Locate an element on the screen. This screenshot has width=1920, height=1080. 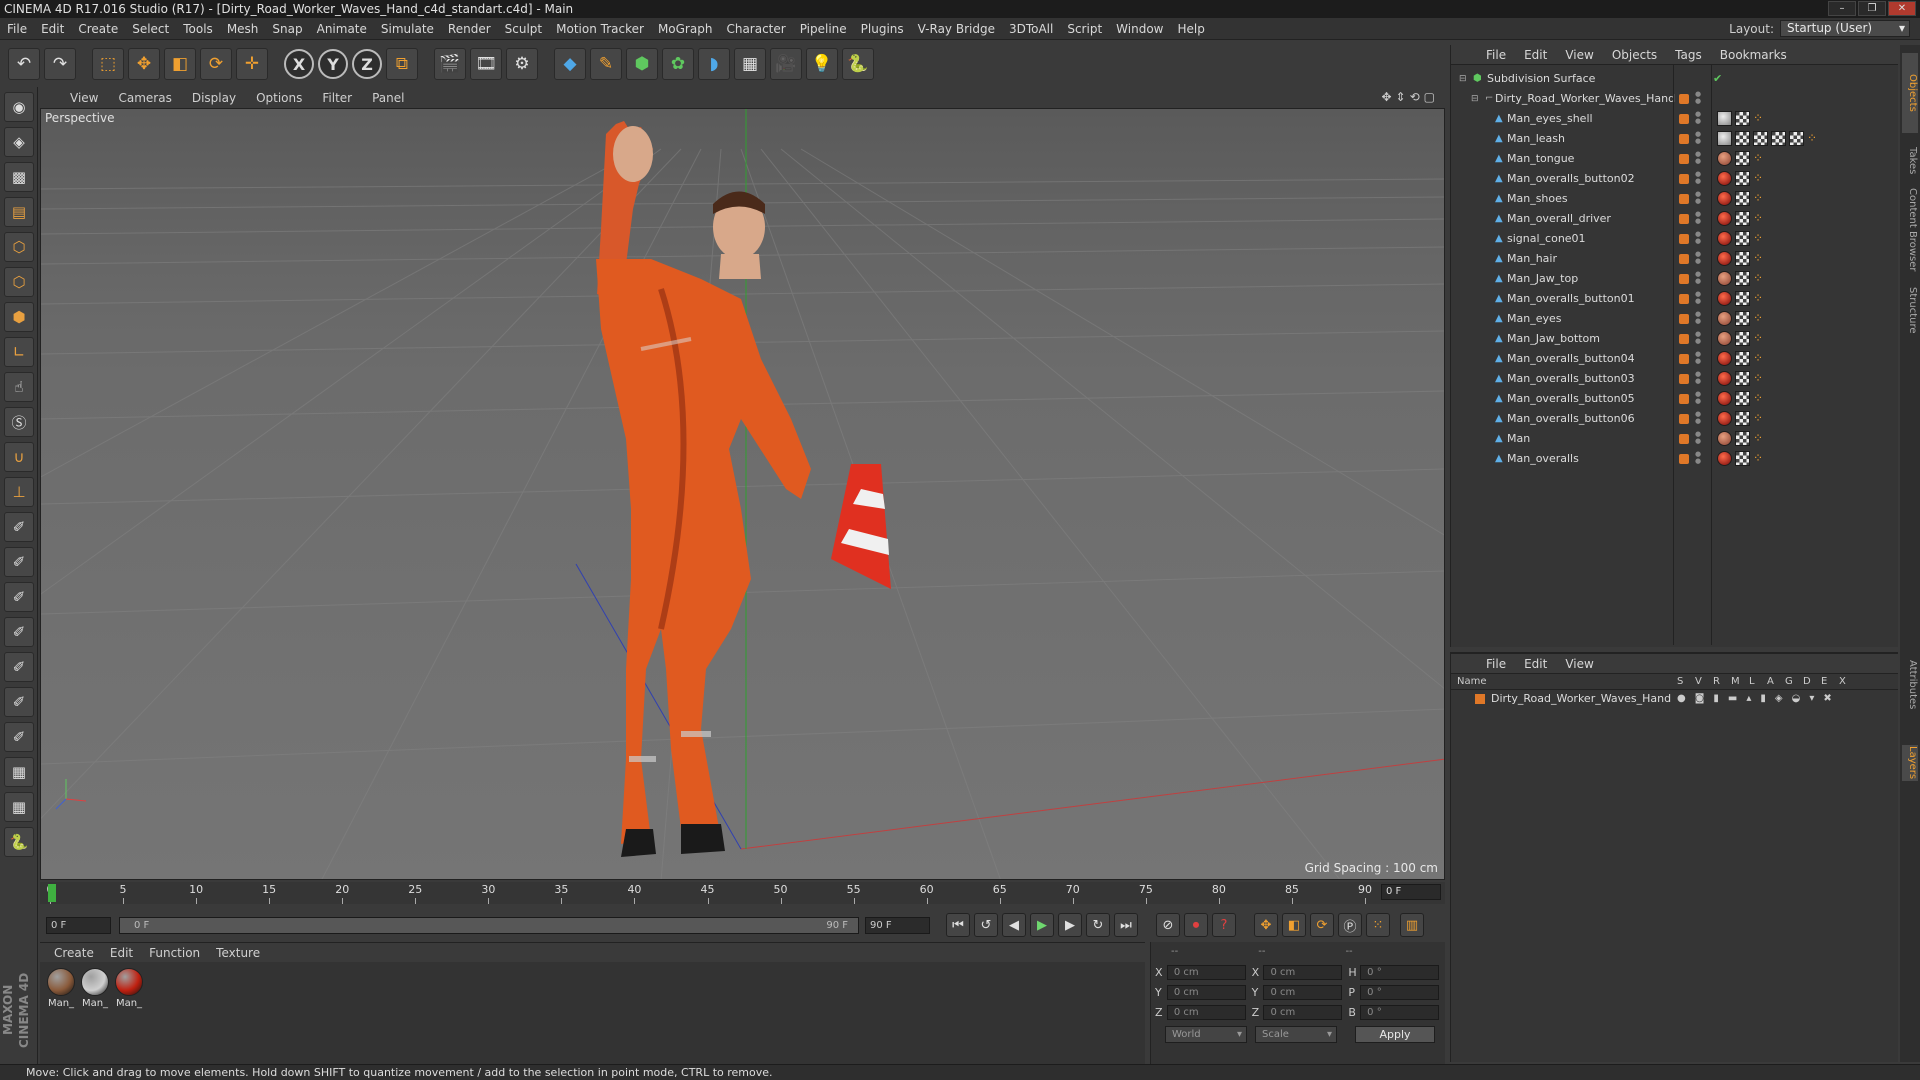
model-mode-button: ◈ is located at coordinates (19, 142).